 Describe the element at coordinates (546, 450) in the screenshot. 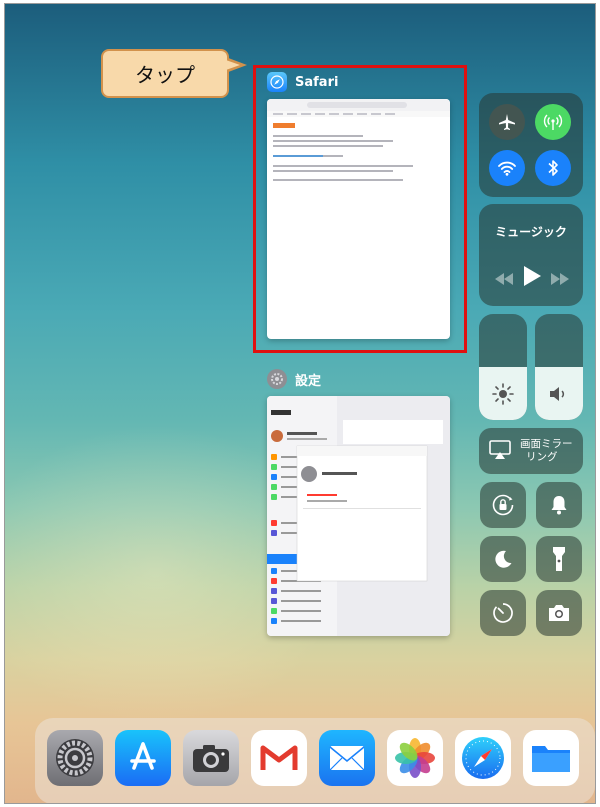

I see `screen-mirroring-label: 画面ミラー リング` at that location.